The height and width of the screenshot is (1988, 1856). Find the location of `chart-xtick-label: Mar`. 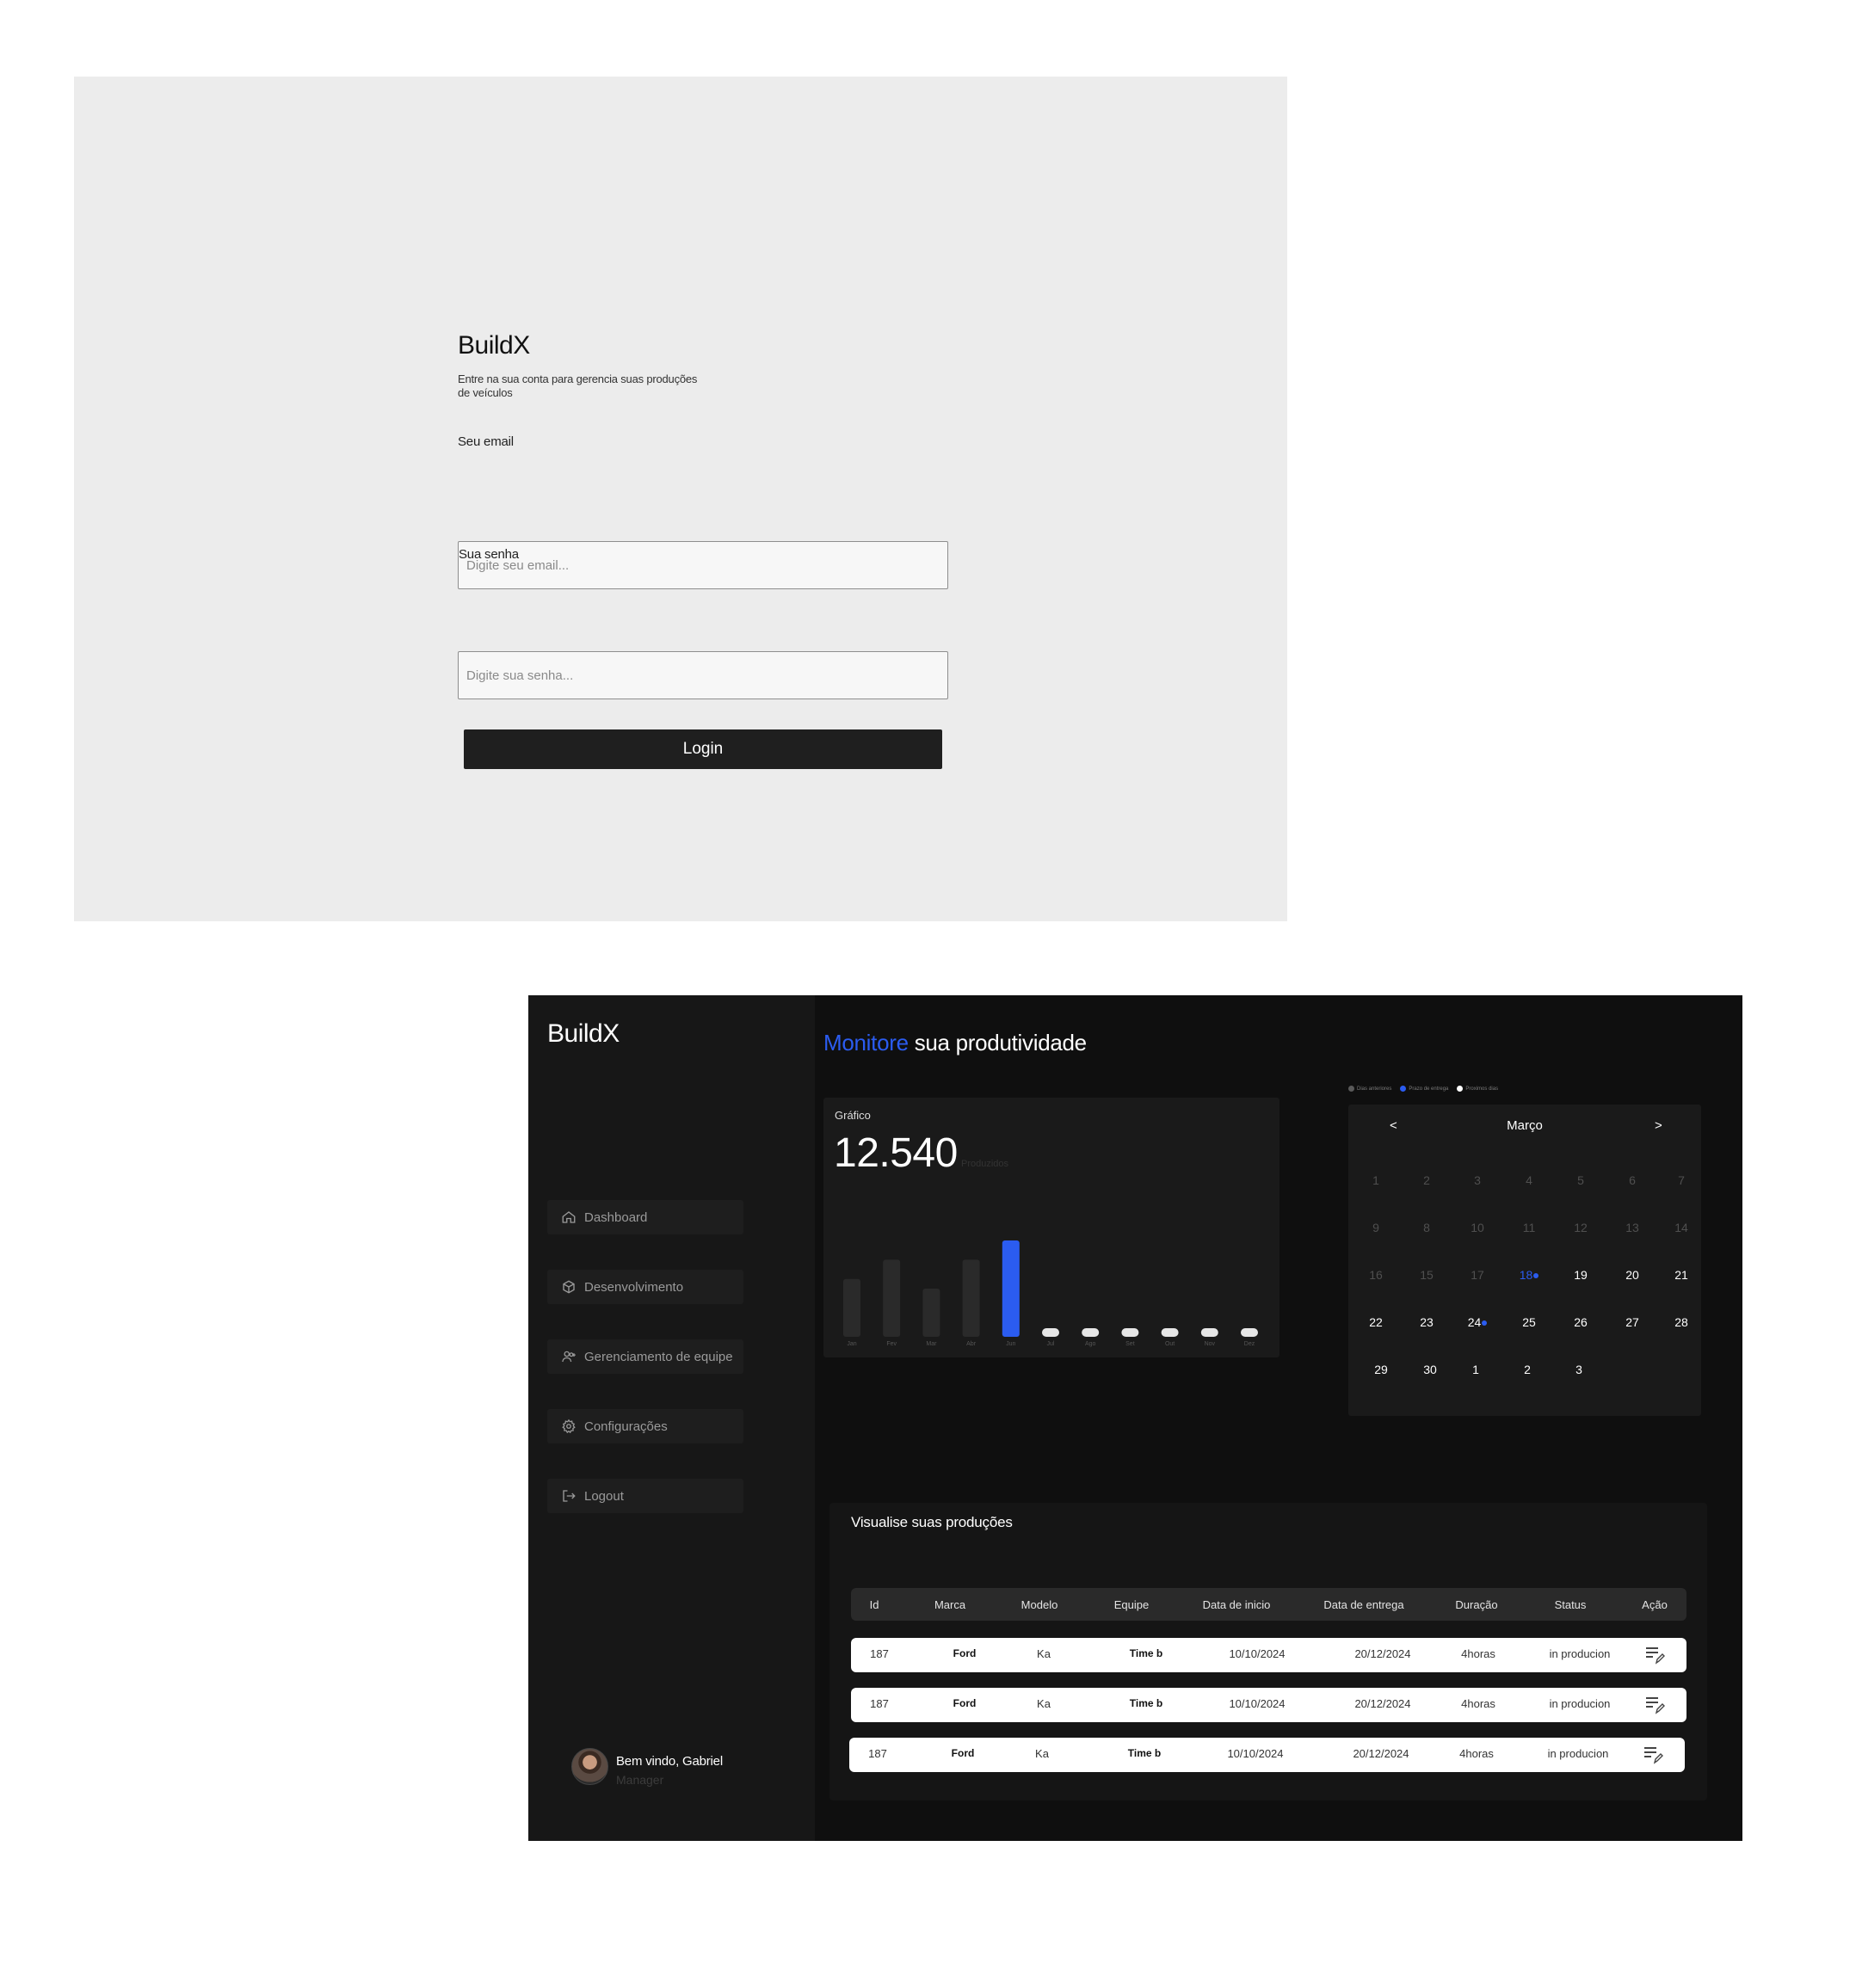

chart-xtick-label: Mar is located at coordinates (931, 1344).